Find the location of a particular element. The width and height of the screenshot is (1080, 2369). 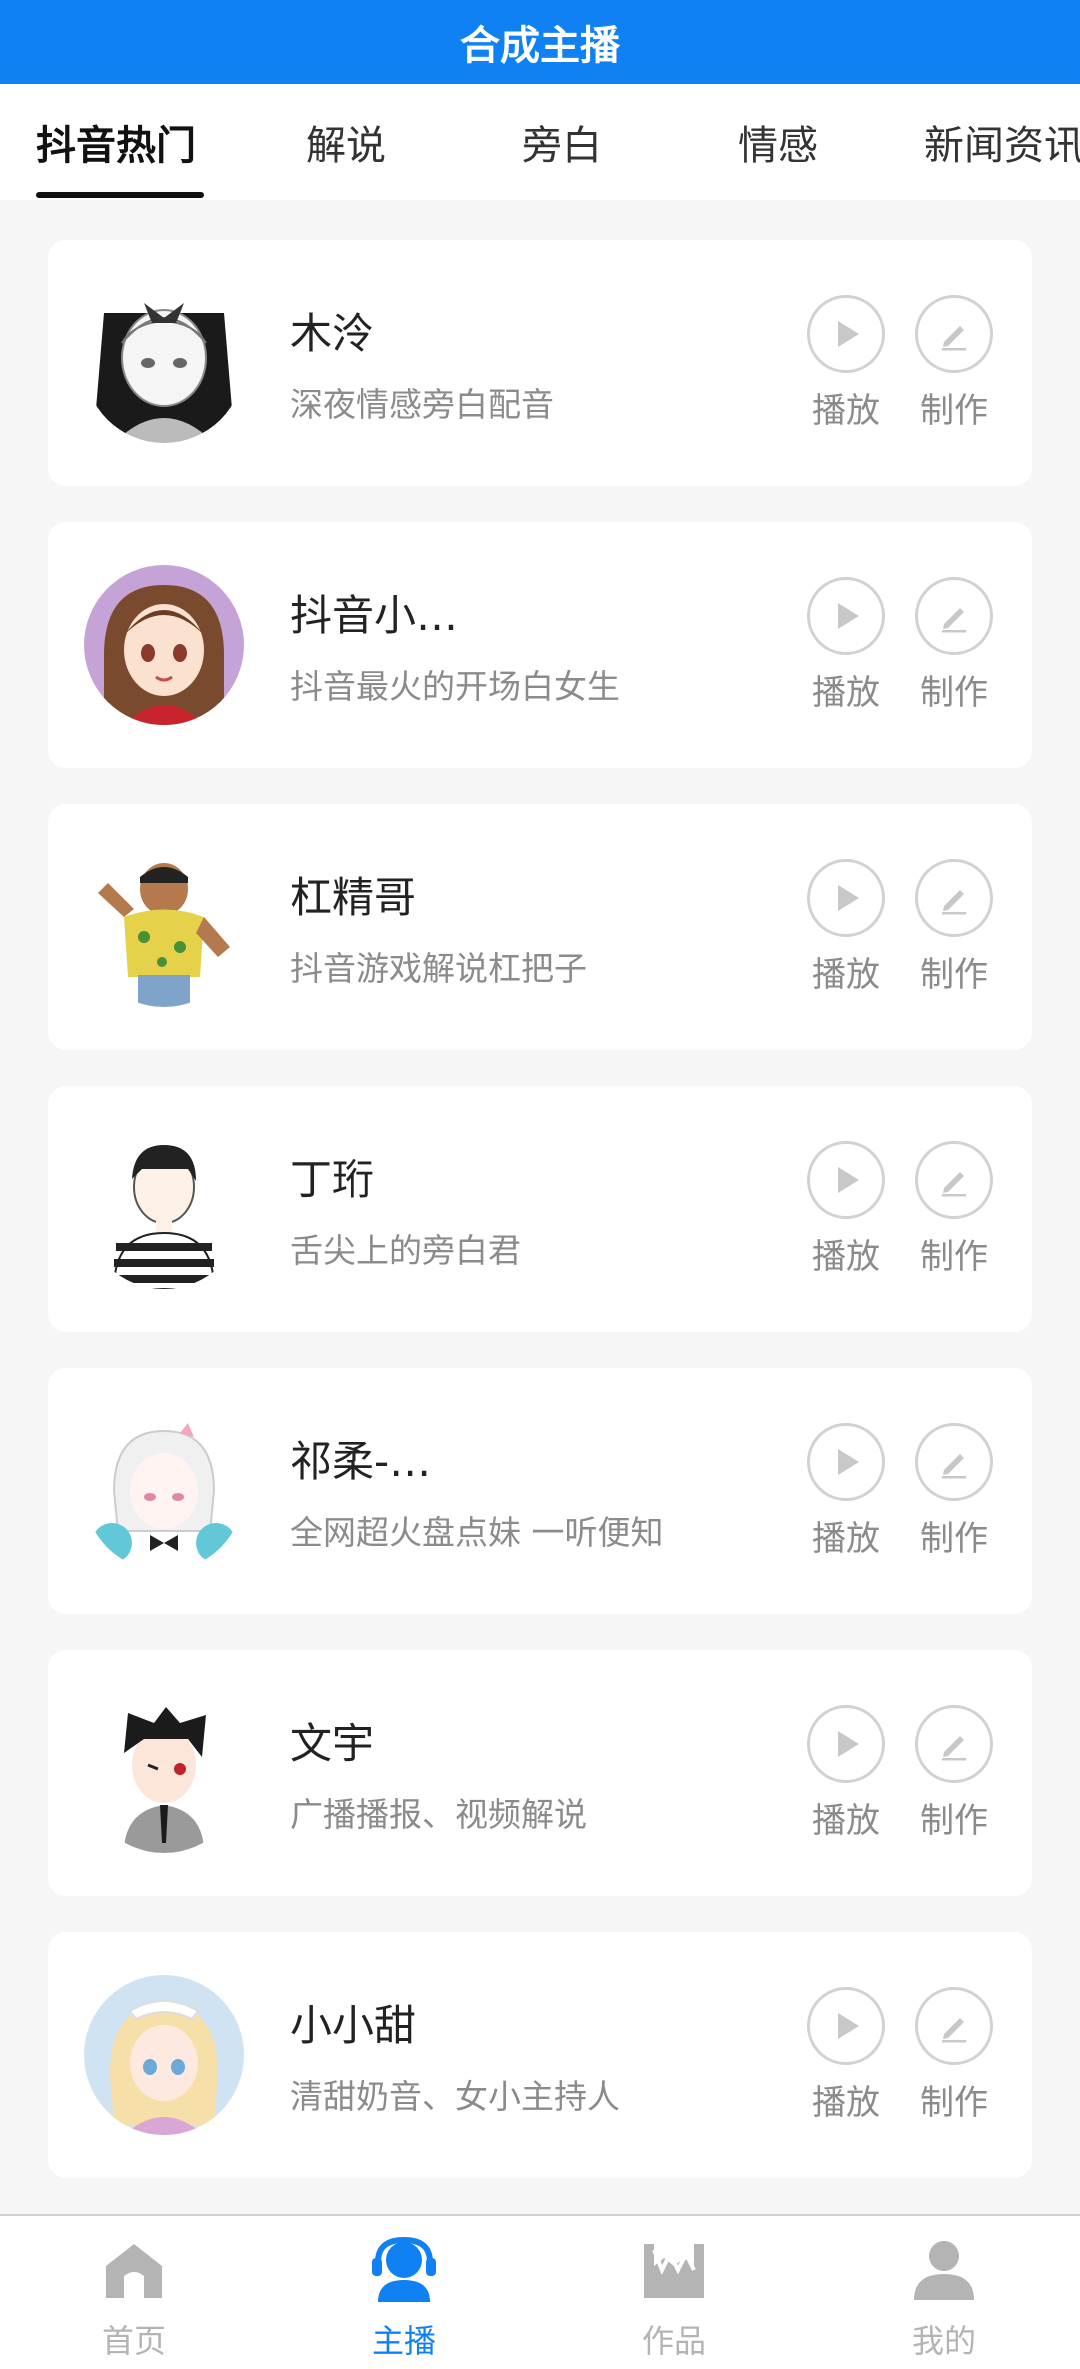

works-icon is located at coordinates (674, 2271).